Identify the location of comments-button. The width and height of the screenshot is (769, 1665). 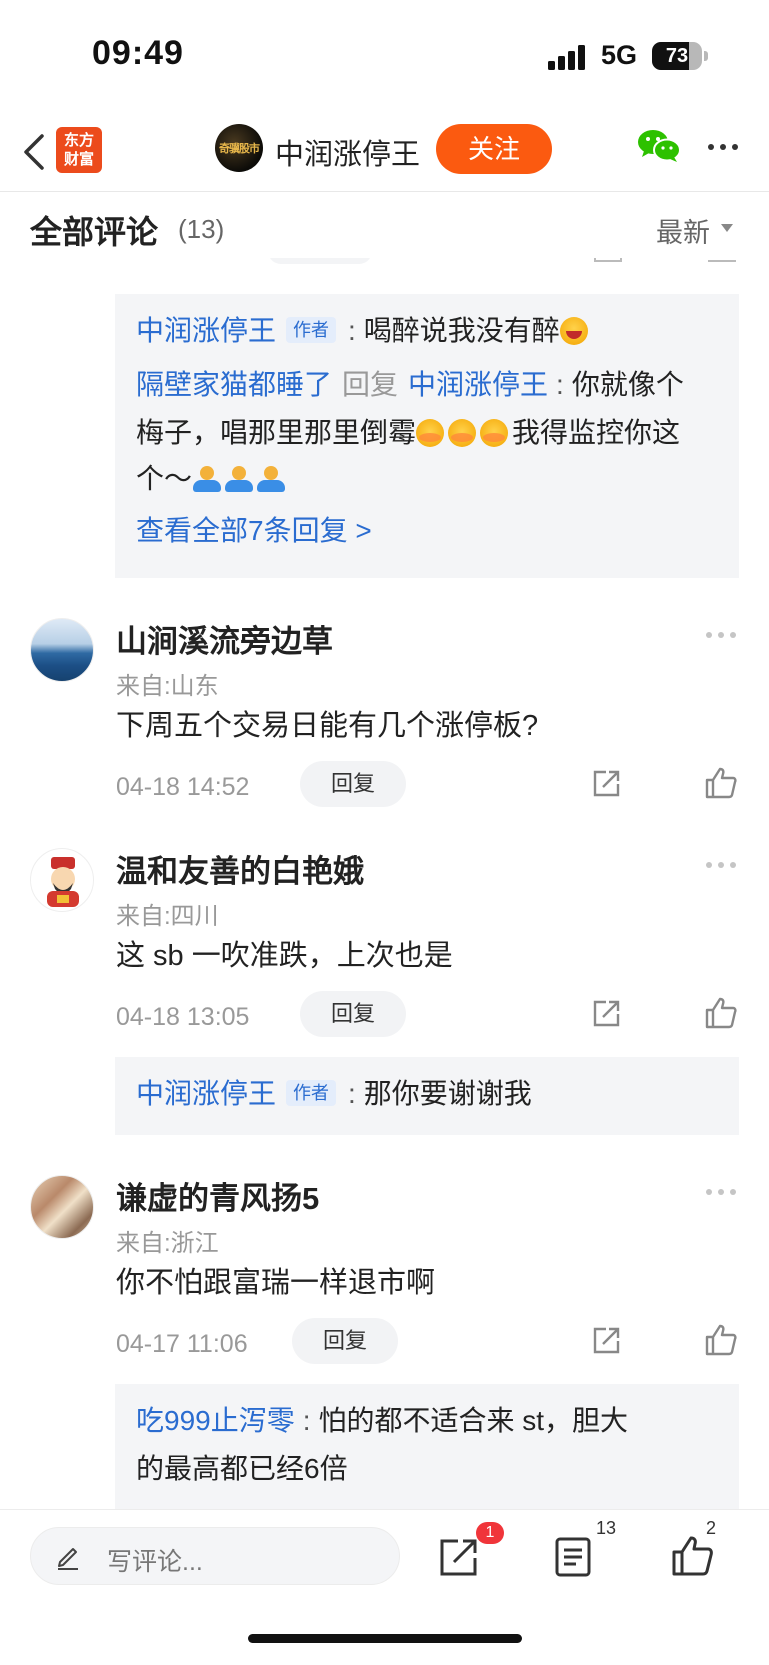
(573, 1557).